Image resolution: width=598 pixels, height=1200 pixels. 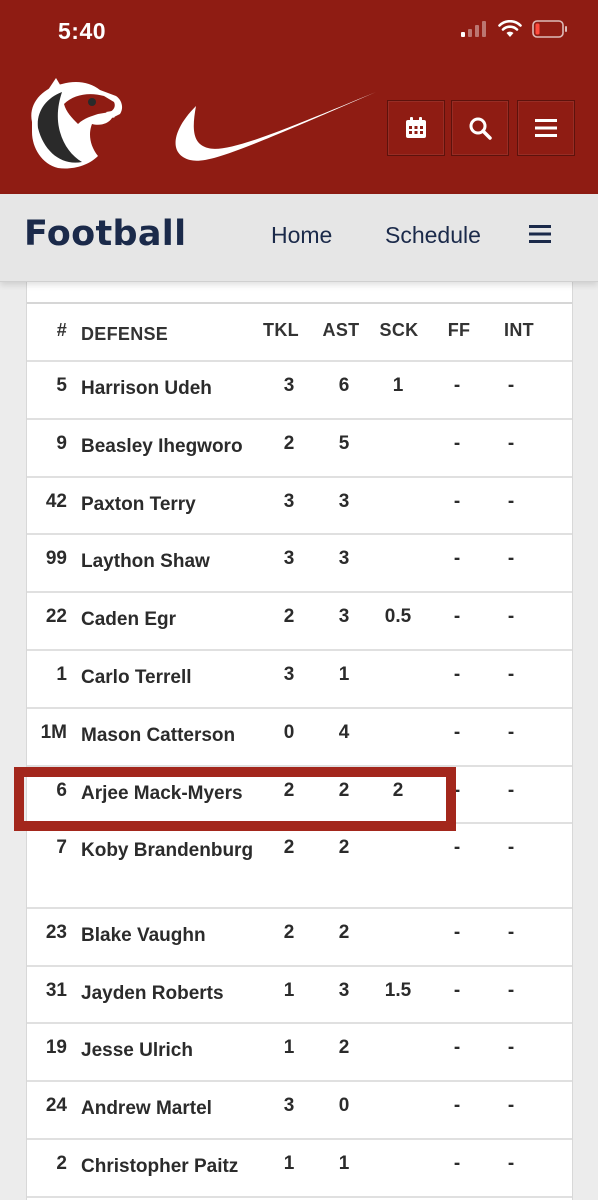 What do you see at coordinates (74, 130) in the screenshot?
I see `team-mascot-logo` at bounding box center [74, 130].